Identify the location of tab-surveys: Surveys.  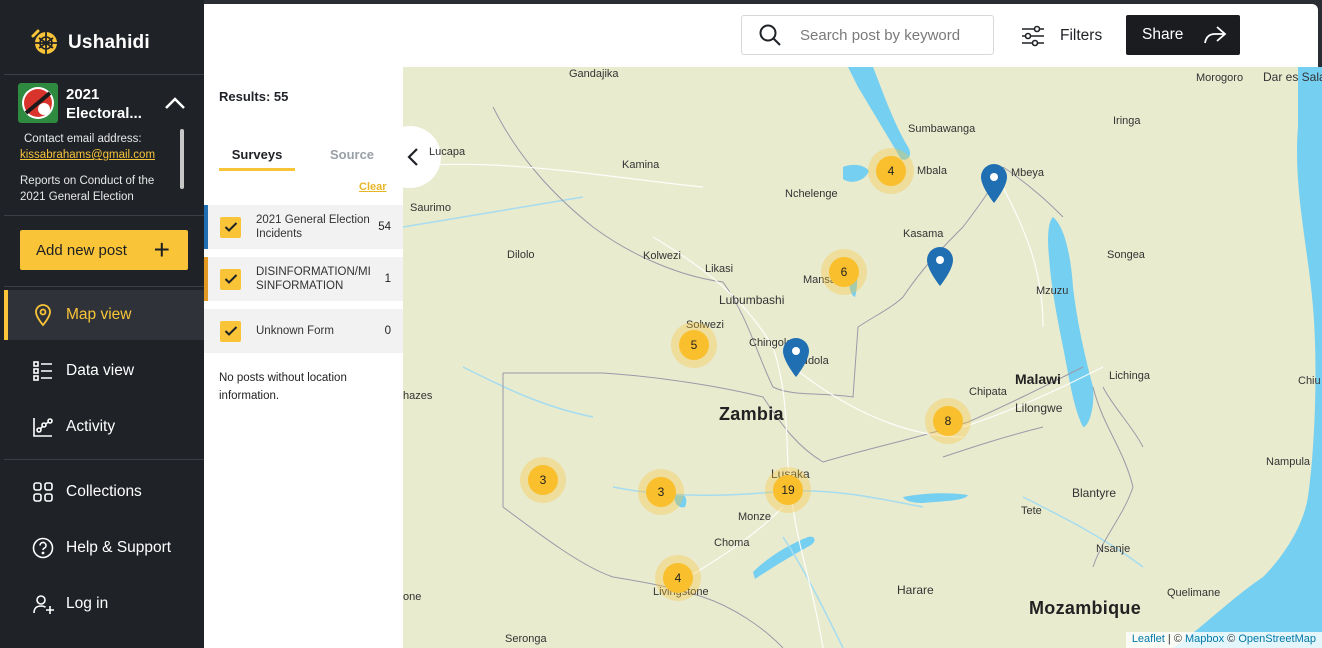
(257, 159).